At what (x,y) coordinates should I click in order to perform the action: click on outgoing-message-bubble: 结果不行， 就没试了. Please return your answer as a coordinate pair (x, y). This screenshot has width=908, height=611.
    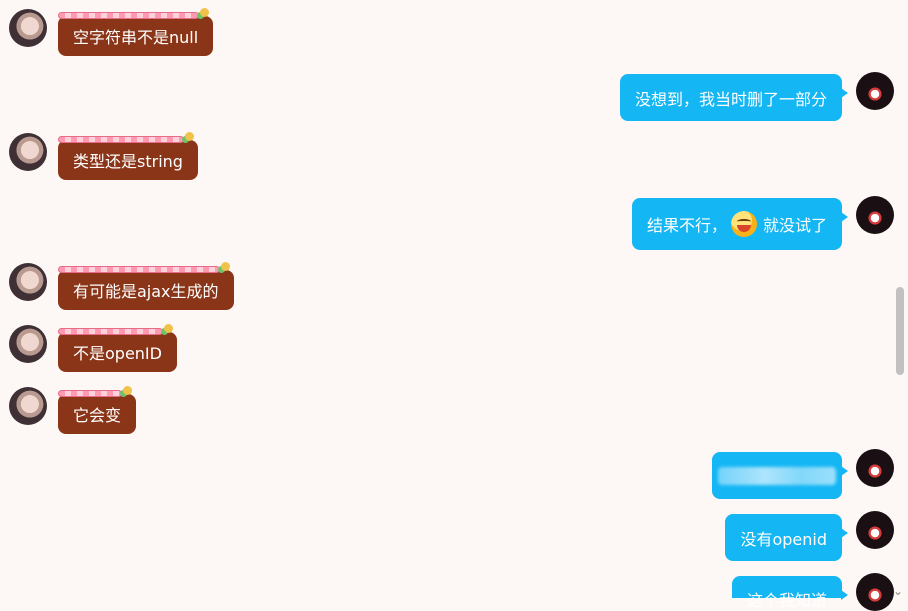
    Looking at the image, I should click on (740, 224).